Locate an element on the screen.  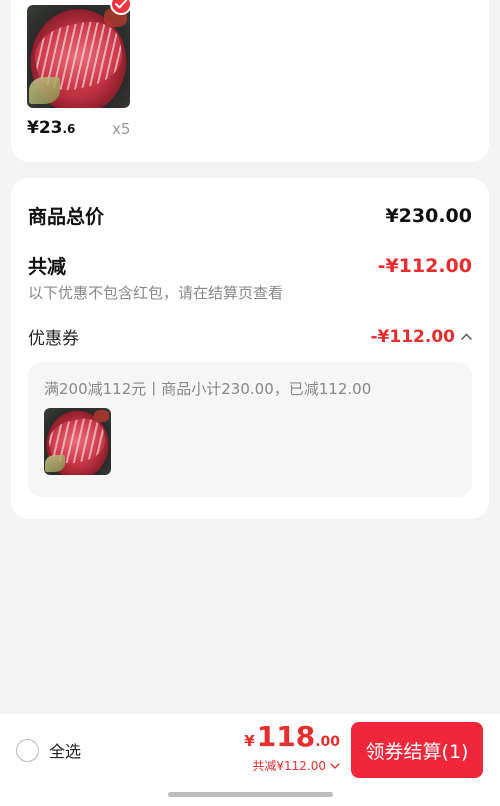
coupon-detail-box: 满200减112元丨商品小计230.00，已减112.00 is located at coordinates (250, 429).